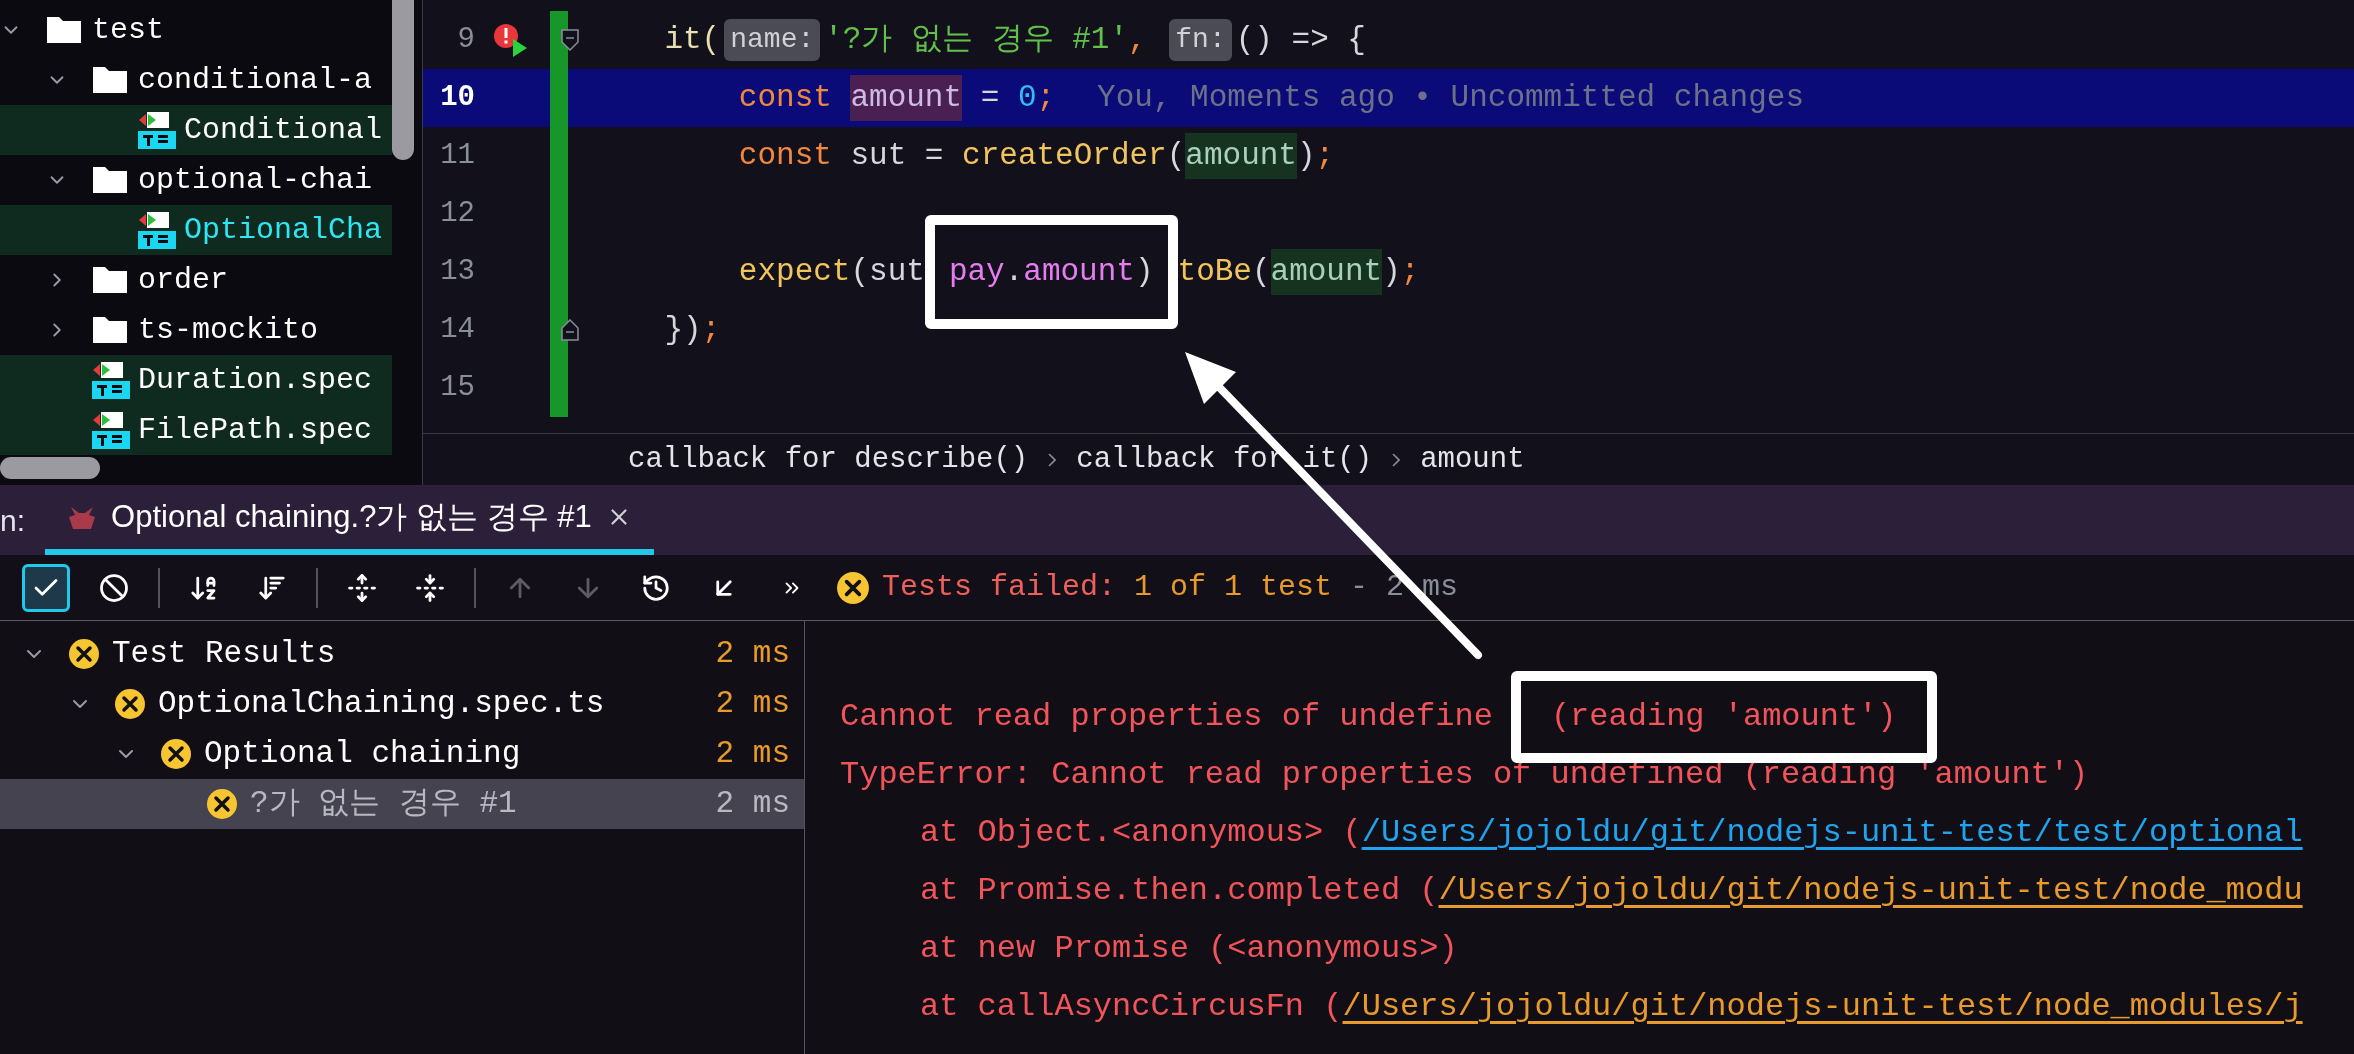 The image size is (2354, 1054). What do you see at coordinates (772, 40) in the screenshot?
I see `parameter-hint: name:` at bounding box center [772, 40].